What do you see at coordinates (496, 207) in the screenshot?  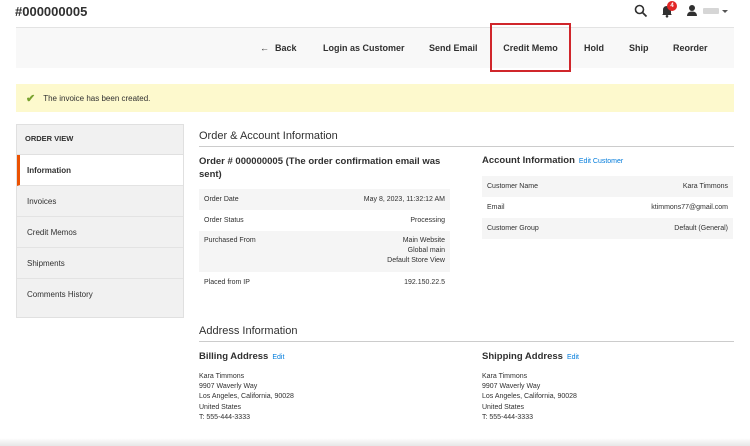 I see `email-label: Email` at bounding box center [496, 207].